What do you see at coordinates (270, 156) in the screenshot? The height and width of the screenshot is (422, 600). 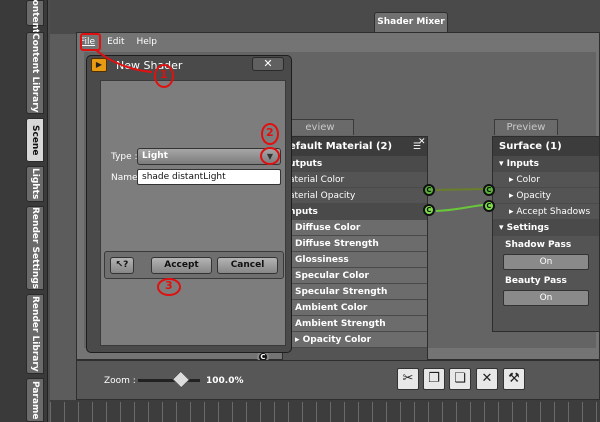 I see `annotation-circle-arrow` at bounding box center [270, 156].